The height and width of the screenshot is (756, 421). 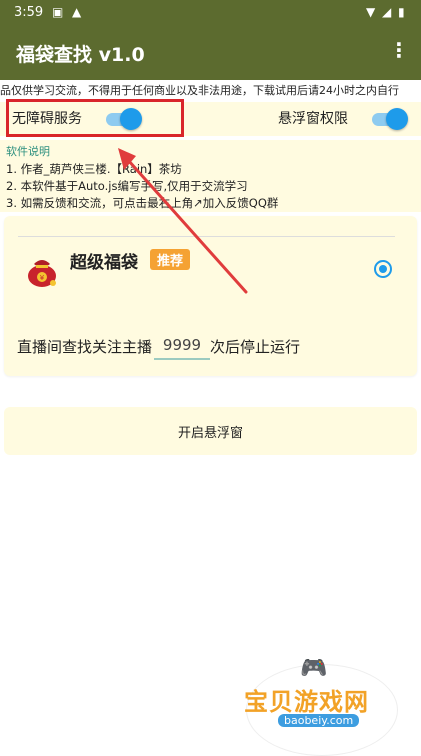 What do you see at coordinates (85, 347) in the screenshot?
I see `search-prefix-label: 直播间查找关注主播` at bounding box center [85, 347].